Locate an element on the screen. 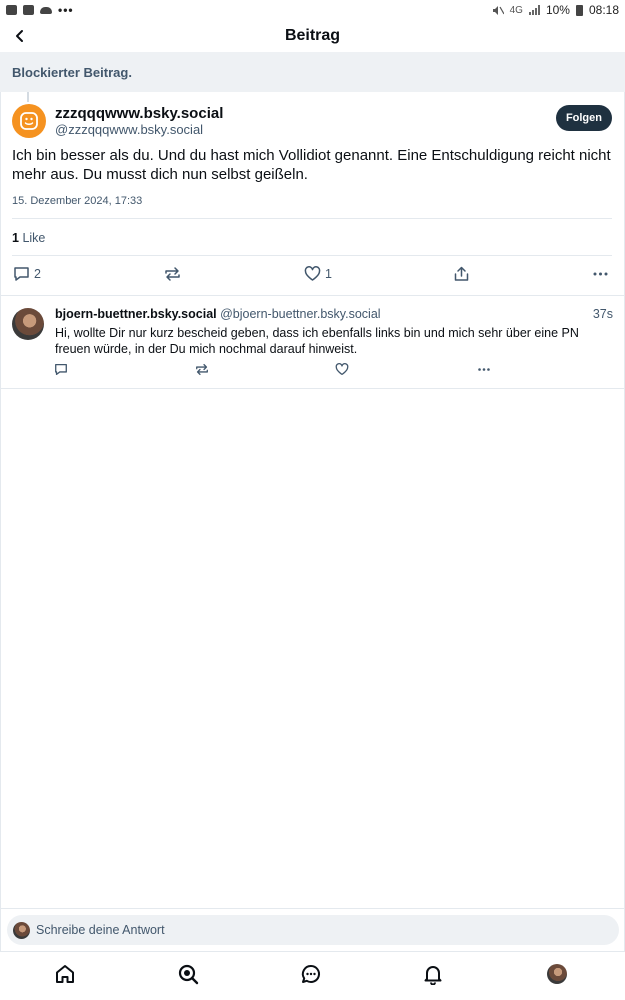 This screenshot has width=625, height=1000. reply-more-button is located at coordinates (484, 369).